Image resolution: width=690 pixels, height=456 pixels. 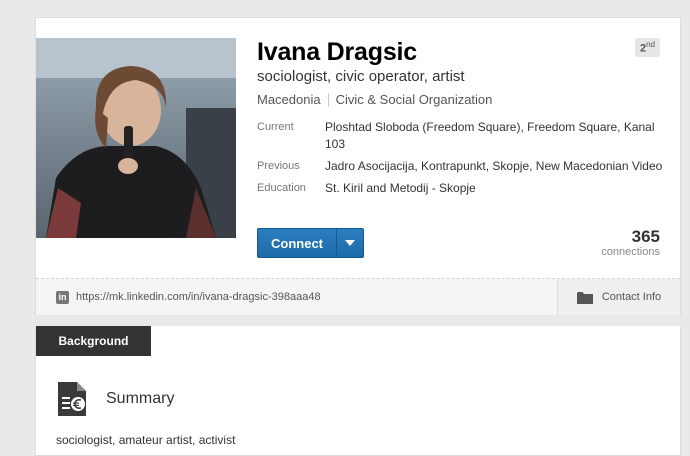 What do you see at coordinates (140, 398) in the screenshot?
I see `summary-title: Summary` at bounding box center [140, 398].